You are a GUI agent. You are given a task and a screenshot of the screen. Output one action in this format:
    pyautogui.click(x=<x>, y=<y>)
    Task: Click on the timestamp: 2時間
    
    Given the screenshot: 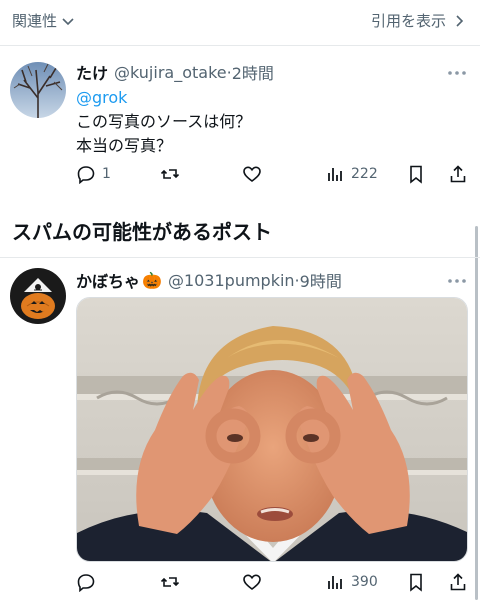 What is the action you would take?
    pyautogui.click(x=253, y=72)
    